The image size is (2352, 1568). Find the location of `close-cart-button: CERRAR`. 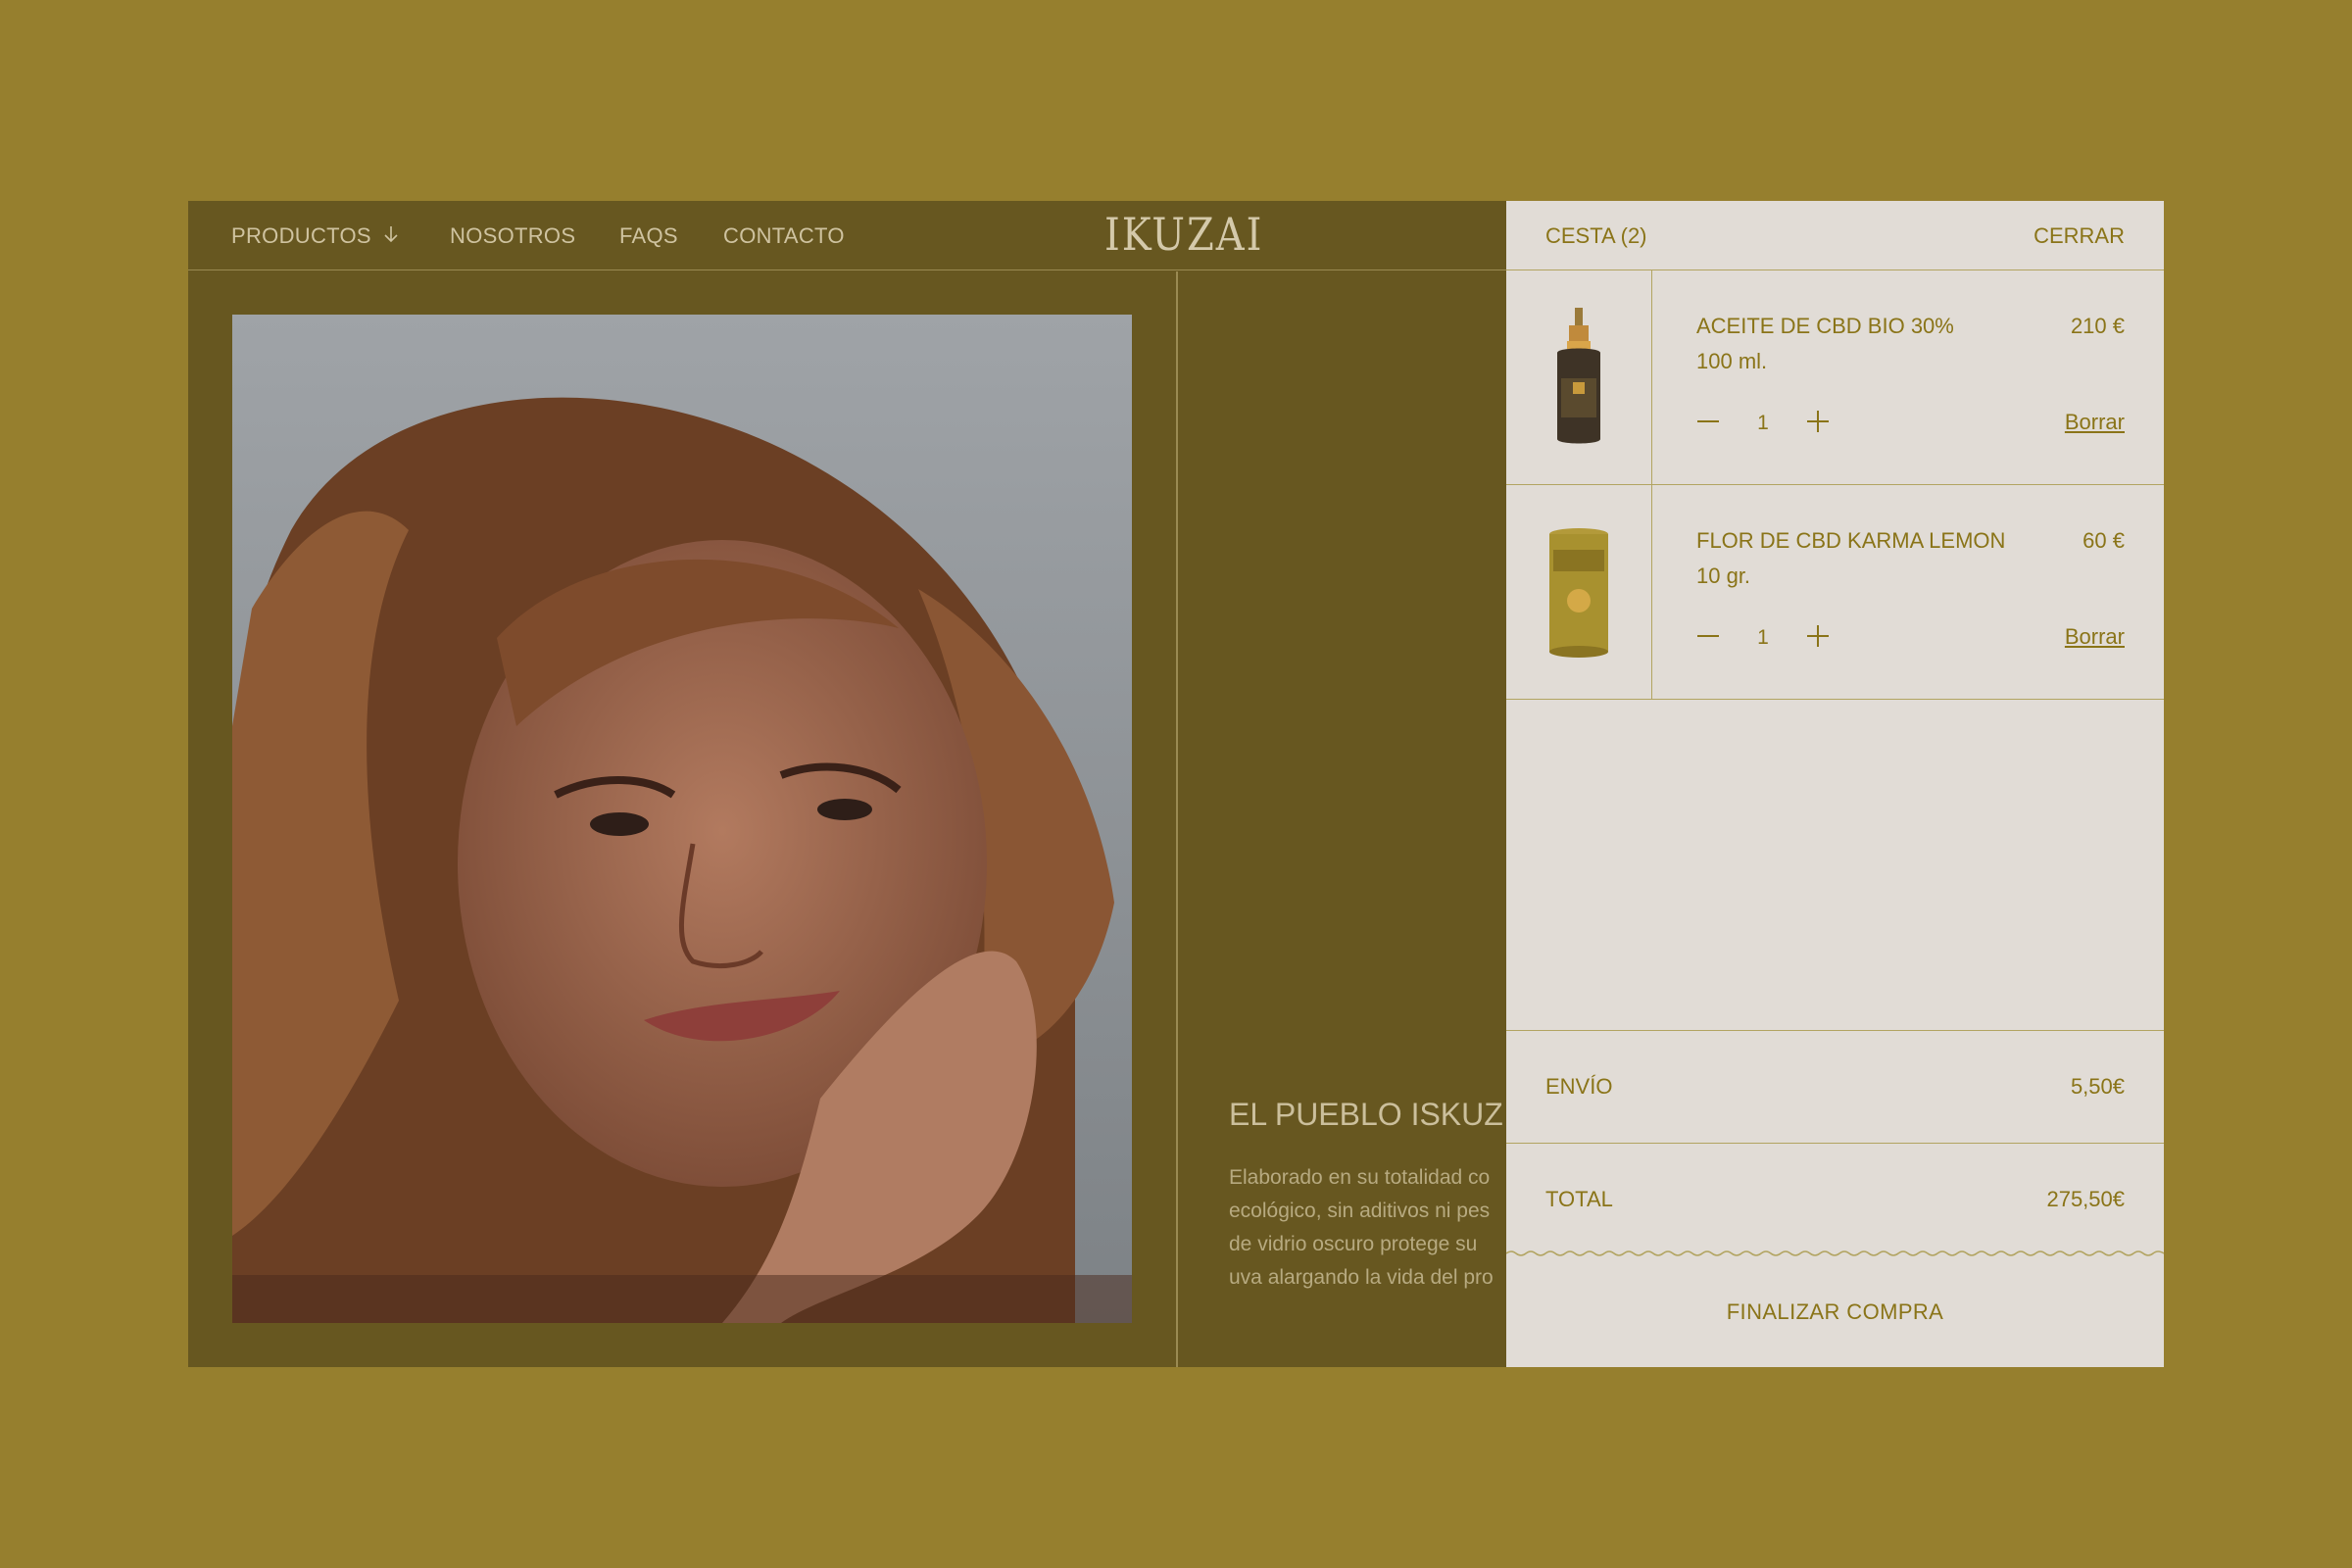

close-cart-button: CERRAR is located at coordinates (2079, 236).